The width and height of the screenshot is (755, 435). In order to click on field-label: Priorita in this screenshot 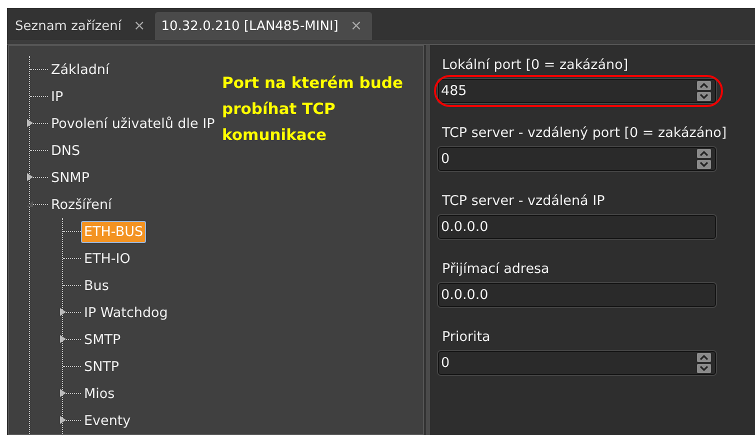, I will do `click(467, 337)`.